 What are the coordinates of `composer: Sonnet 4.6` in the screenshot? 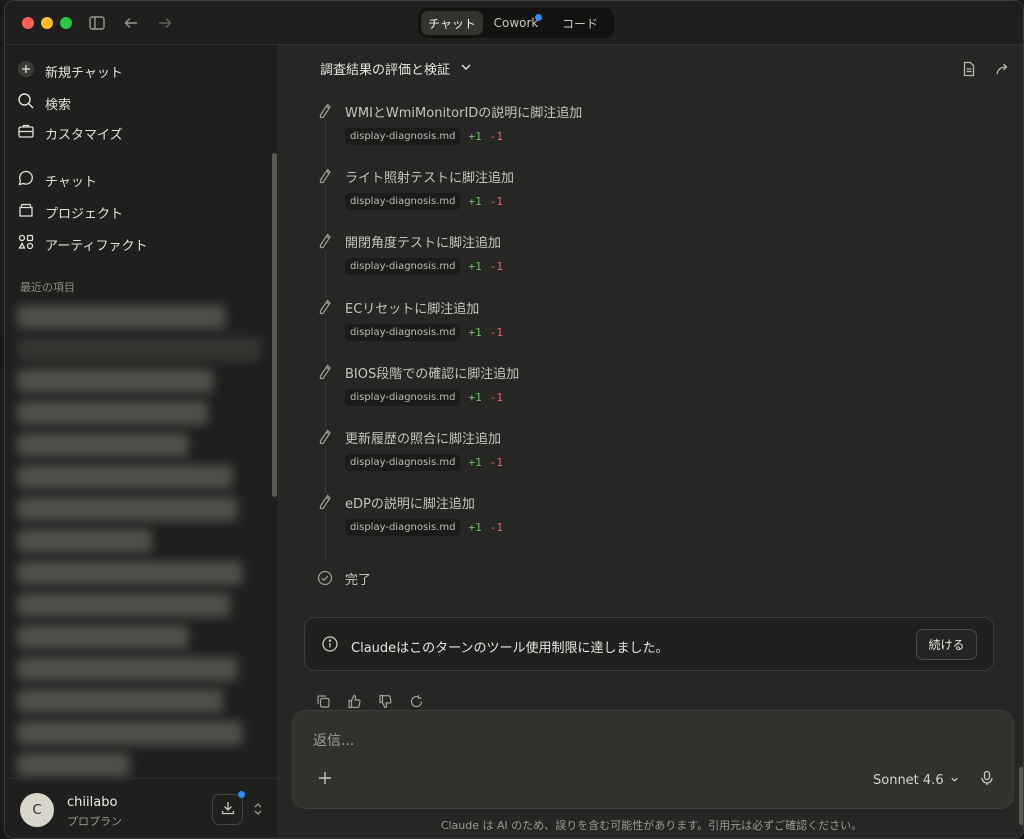 It's located at (653, 759).